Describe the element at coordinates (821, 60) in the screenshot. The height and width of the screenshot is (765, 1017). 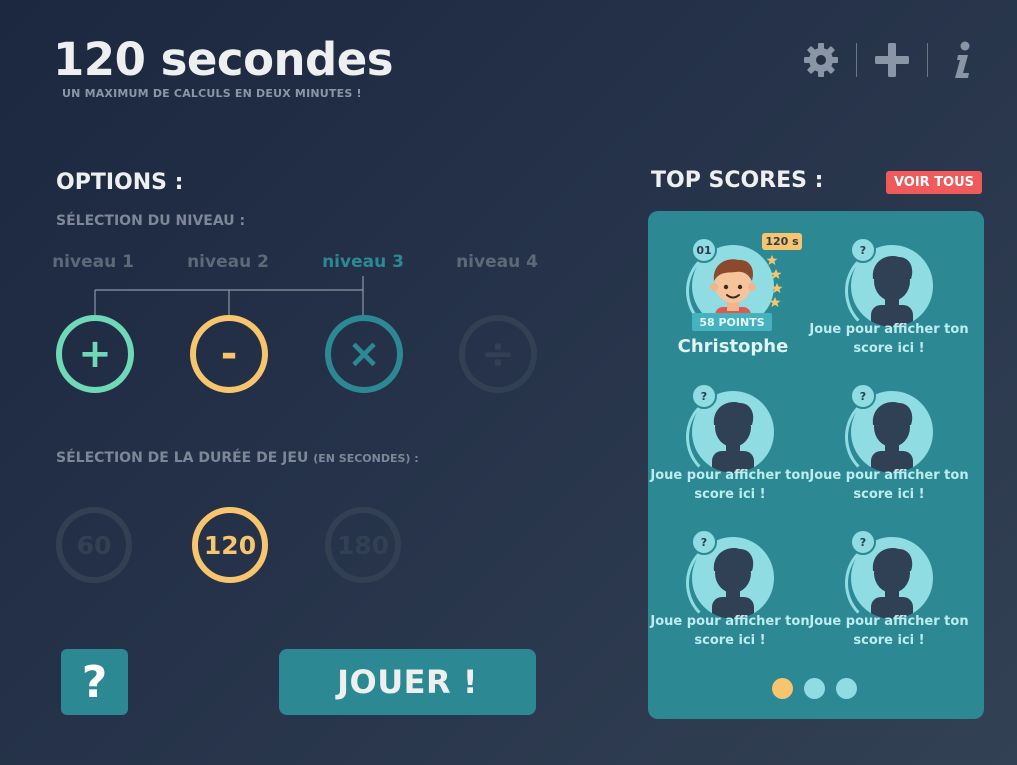
I see `gear-icon` at that location.